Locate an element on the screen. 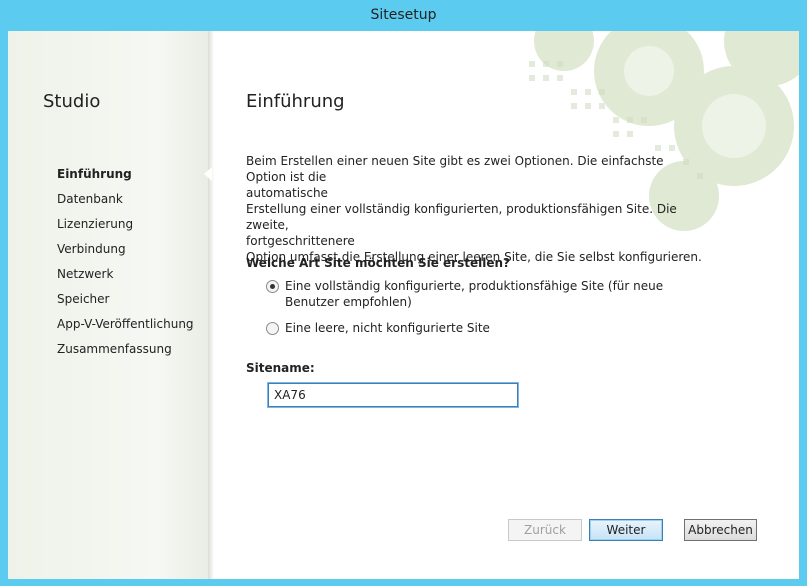 The height and width of the screenshot is (586, 807). site-type-question: Welche Art Site möchten Sie erstellen? is located at coordinates (378, 263).